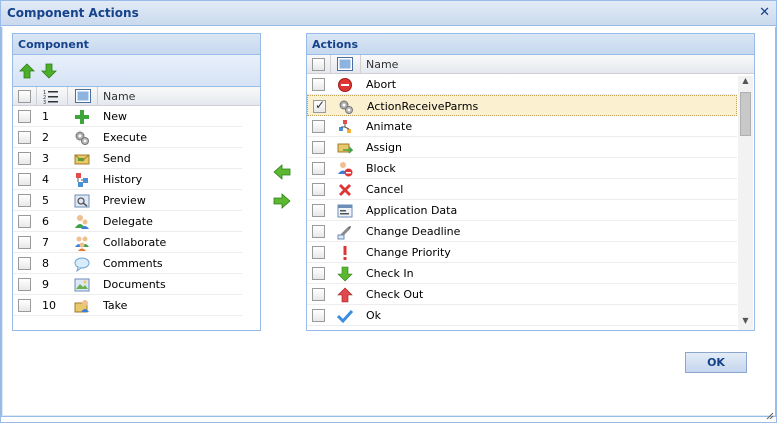  I want to click on component-name-header: Name, so click(119, 96).